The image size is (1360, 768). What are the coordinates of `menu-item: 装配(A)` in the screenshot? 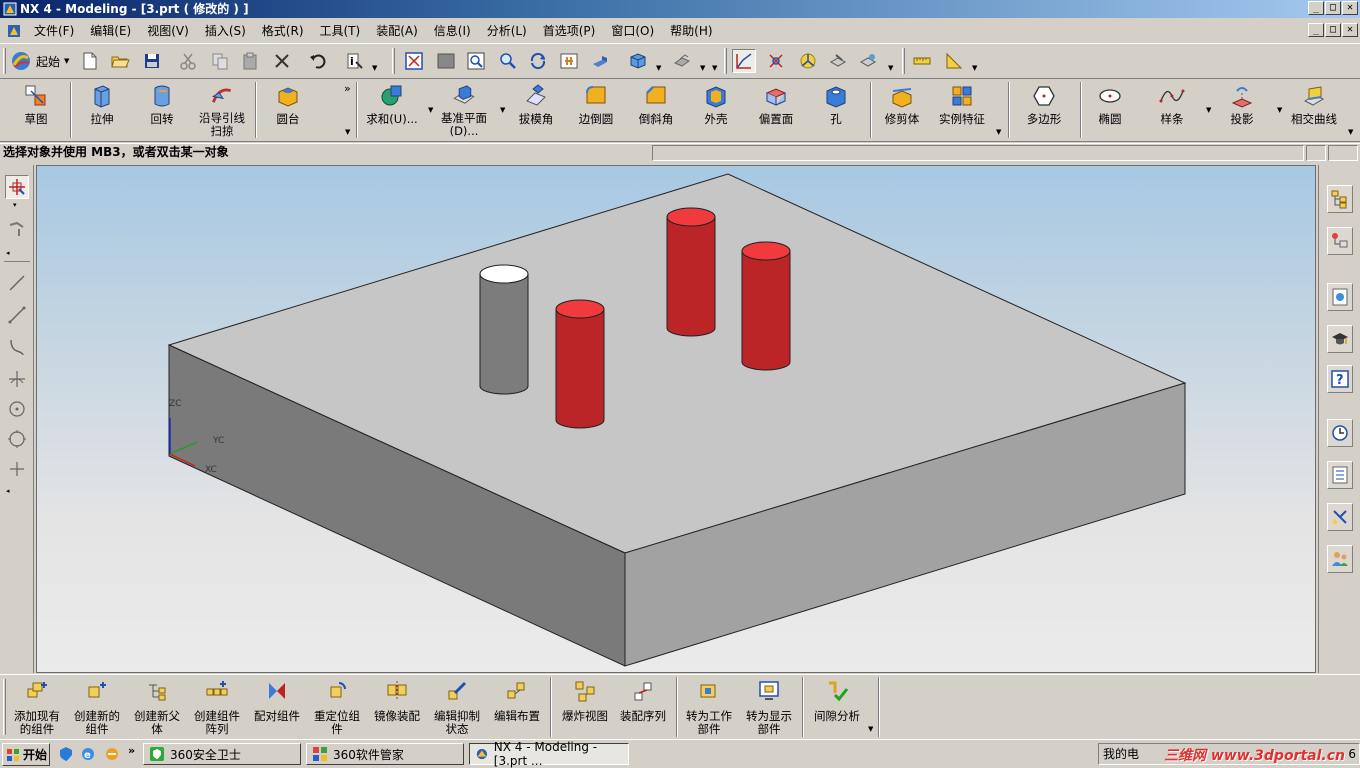 It's located at (397, 31).